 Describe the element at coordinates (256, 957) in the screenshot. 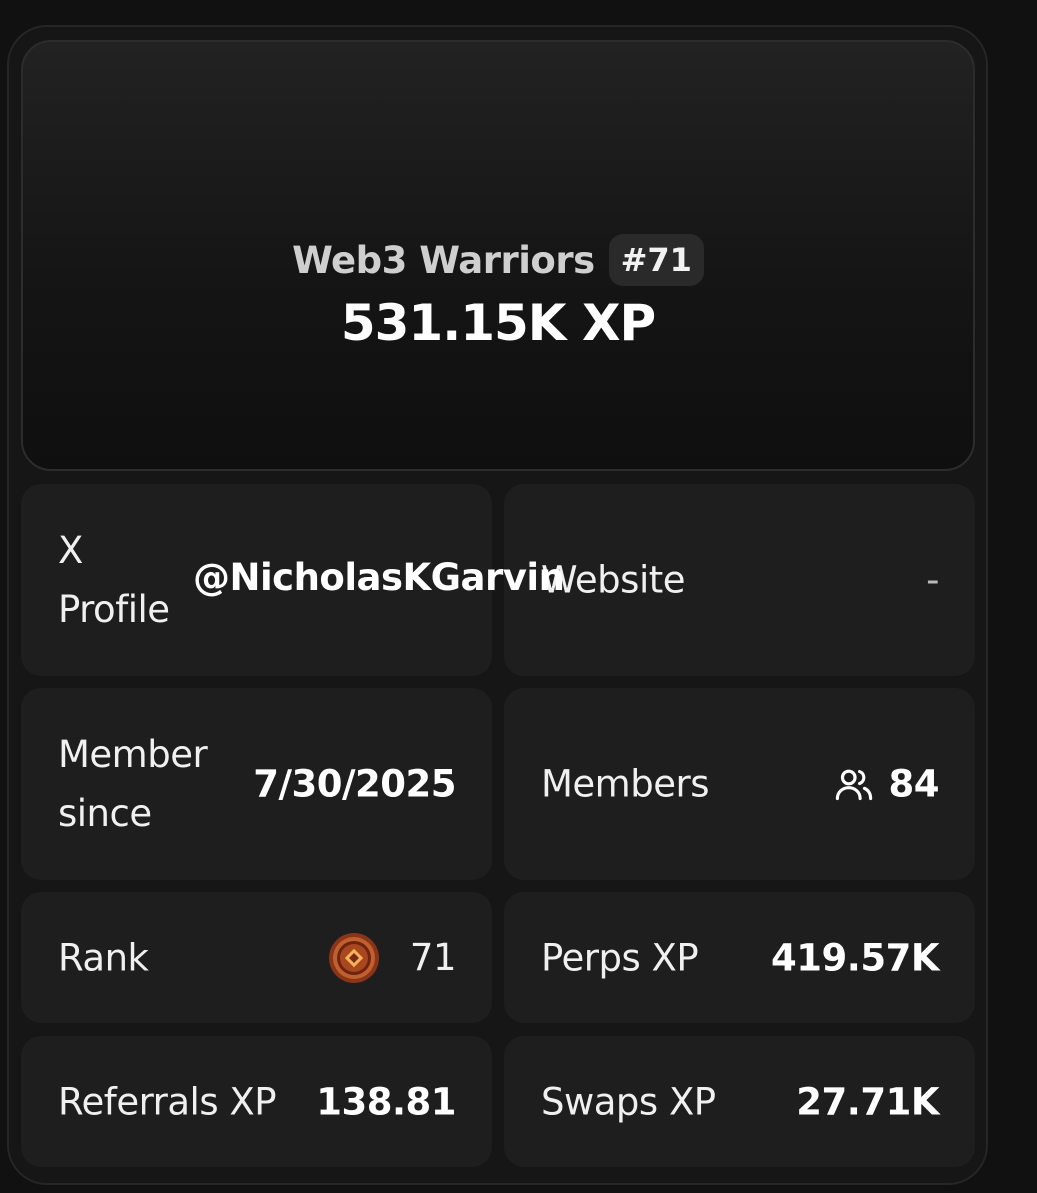

I see `rank-cell: Rank 71` at that location.